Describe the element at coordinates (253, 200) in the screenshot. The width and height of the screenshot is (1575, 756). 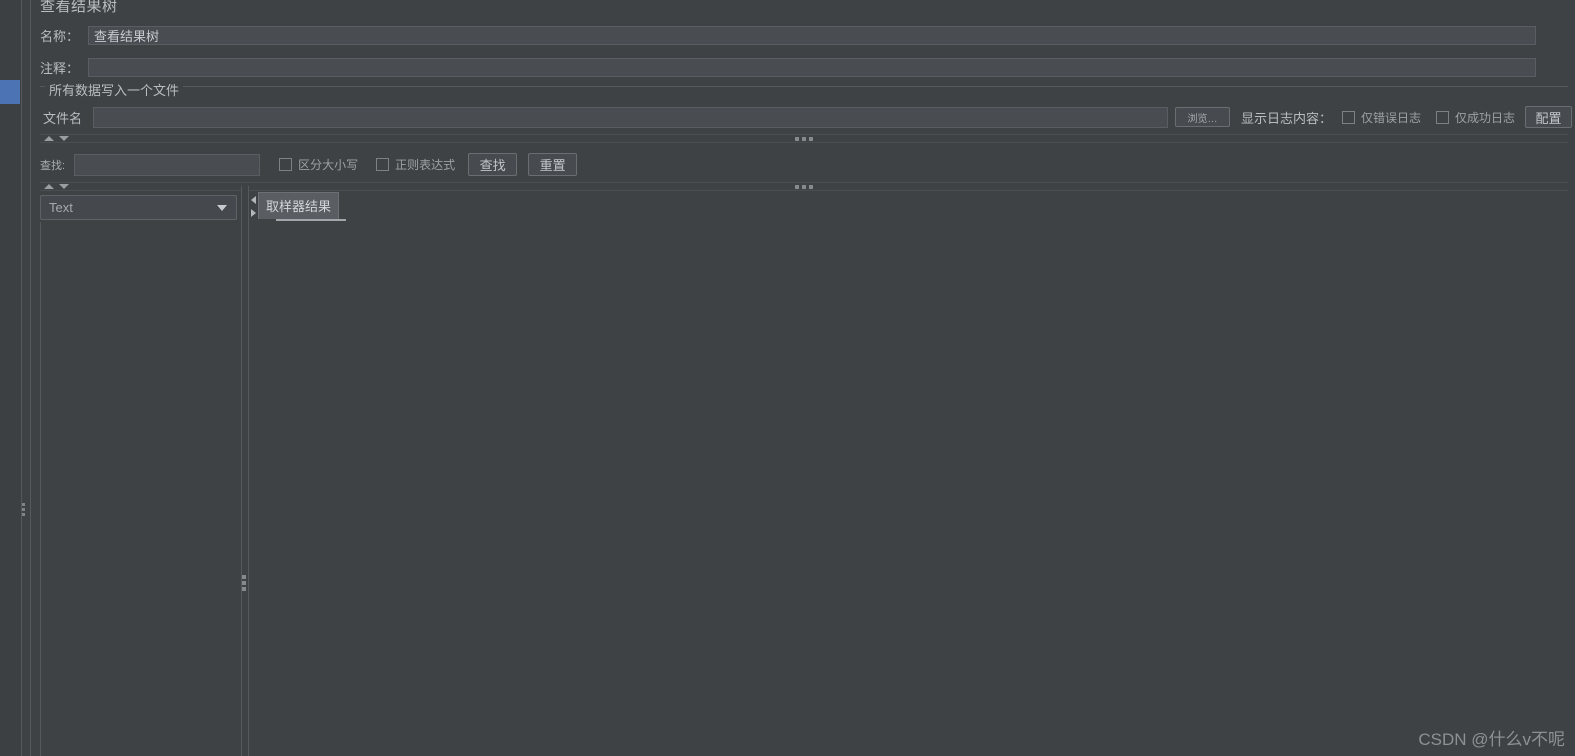
I see `chevron-left-icon` at that location.